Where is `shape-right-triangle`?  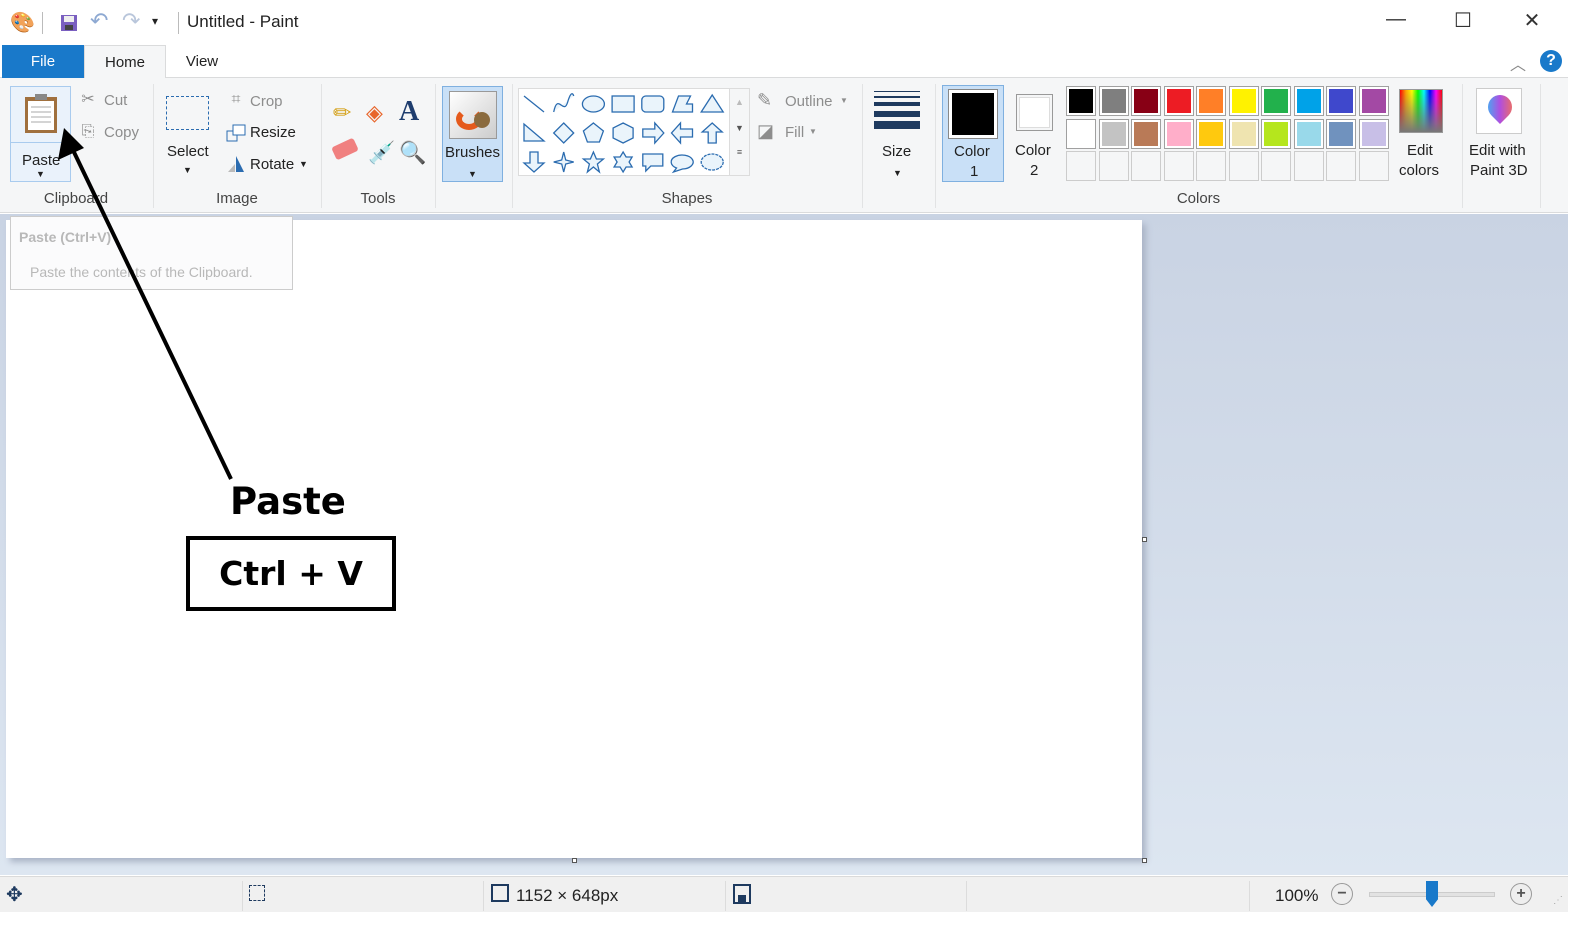
shape-right-triangle is located at coordinates (534, 132).